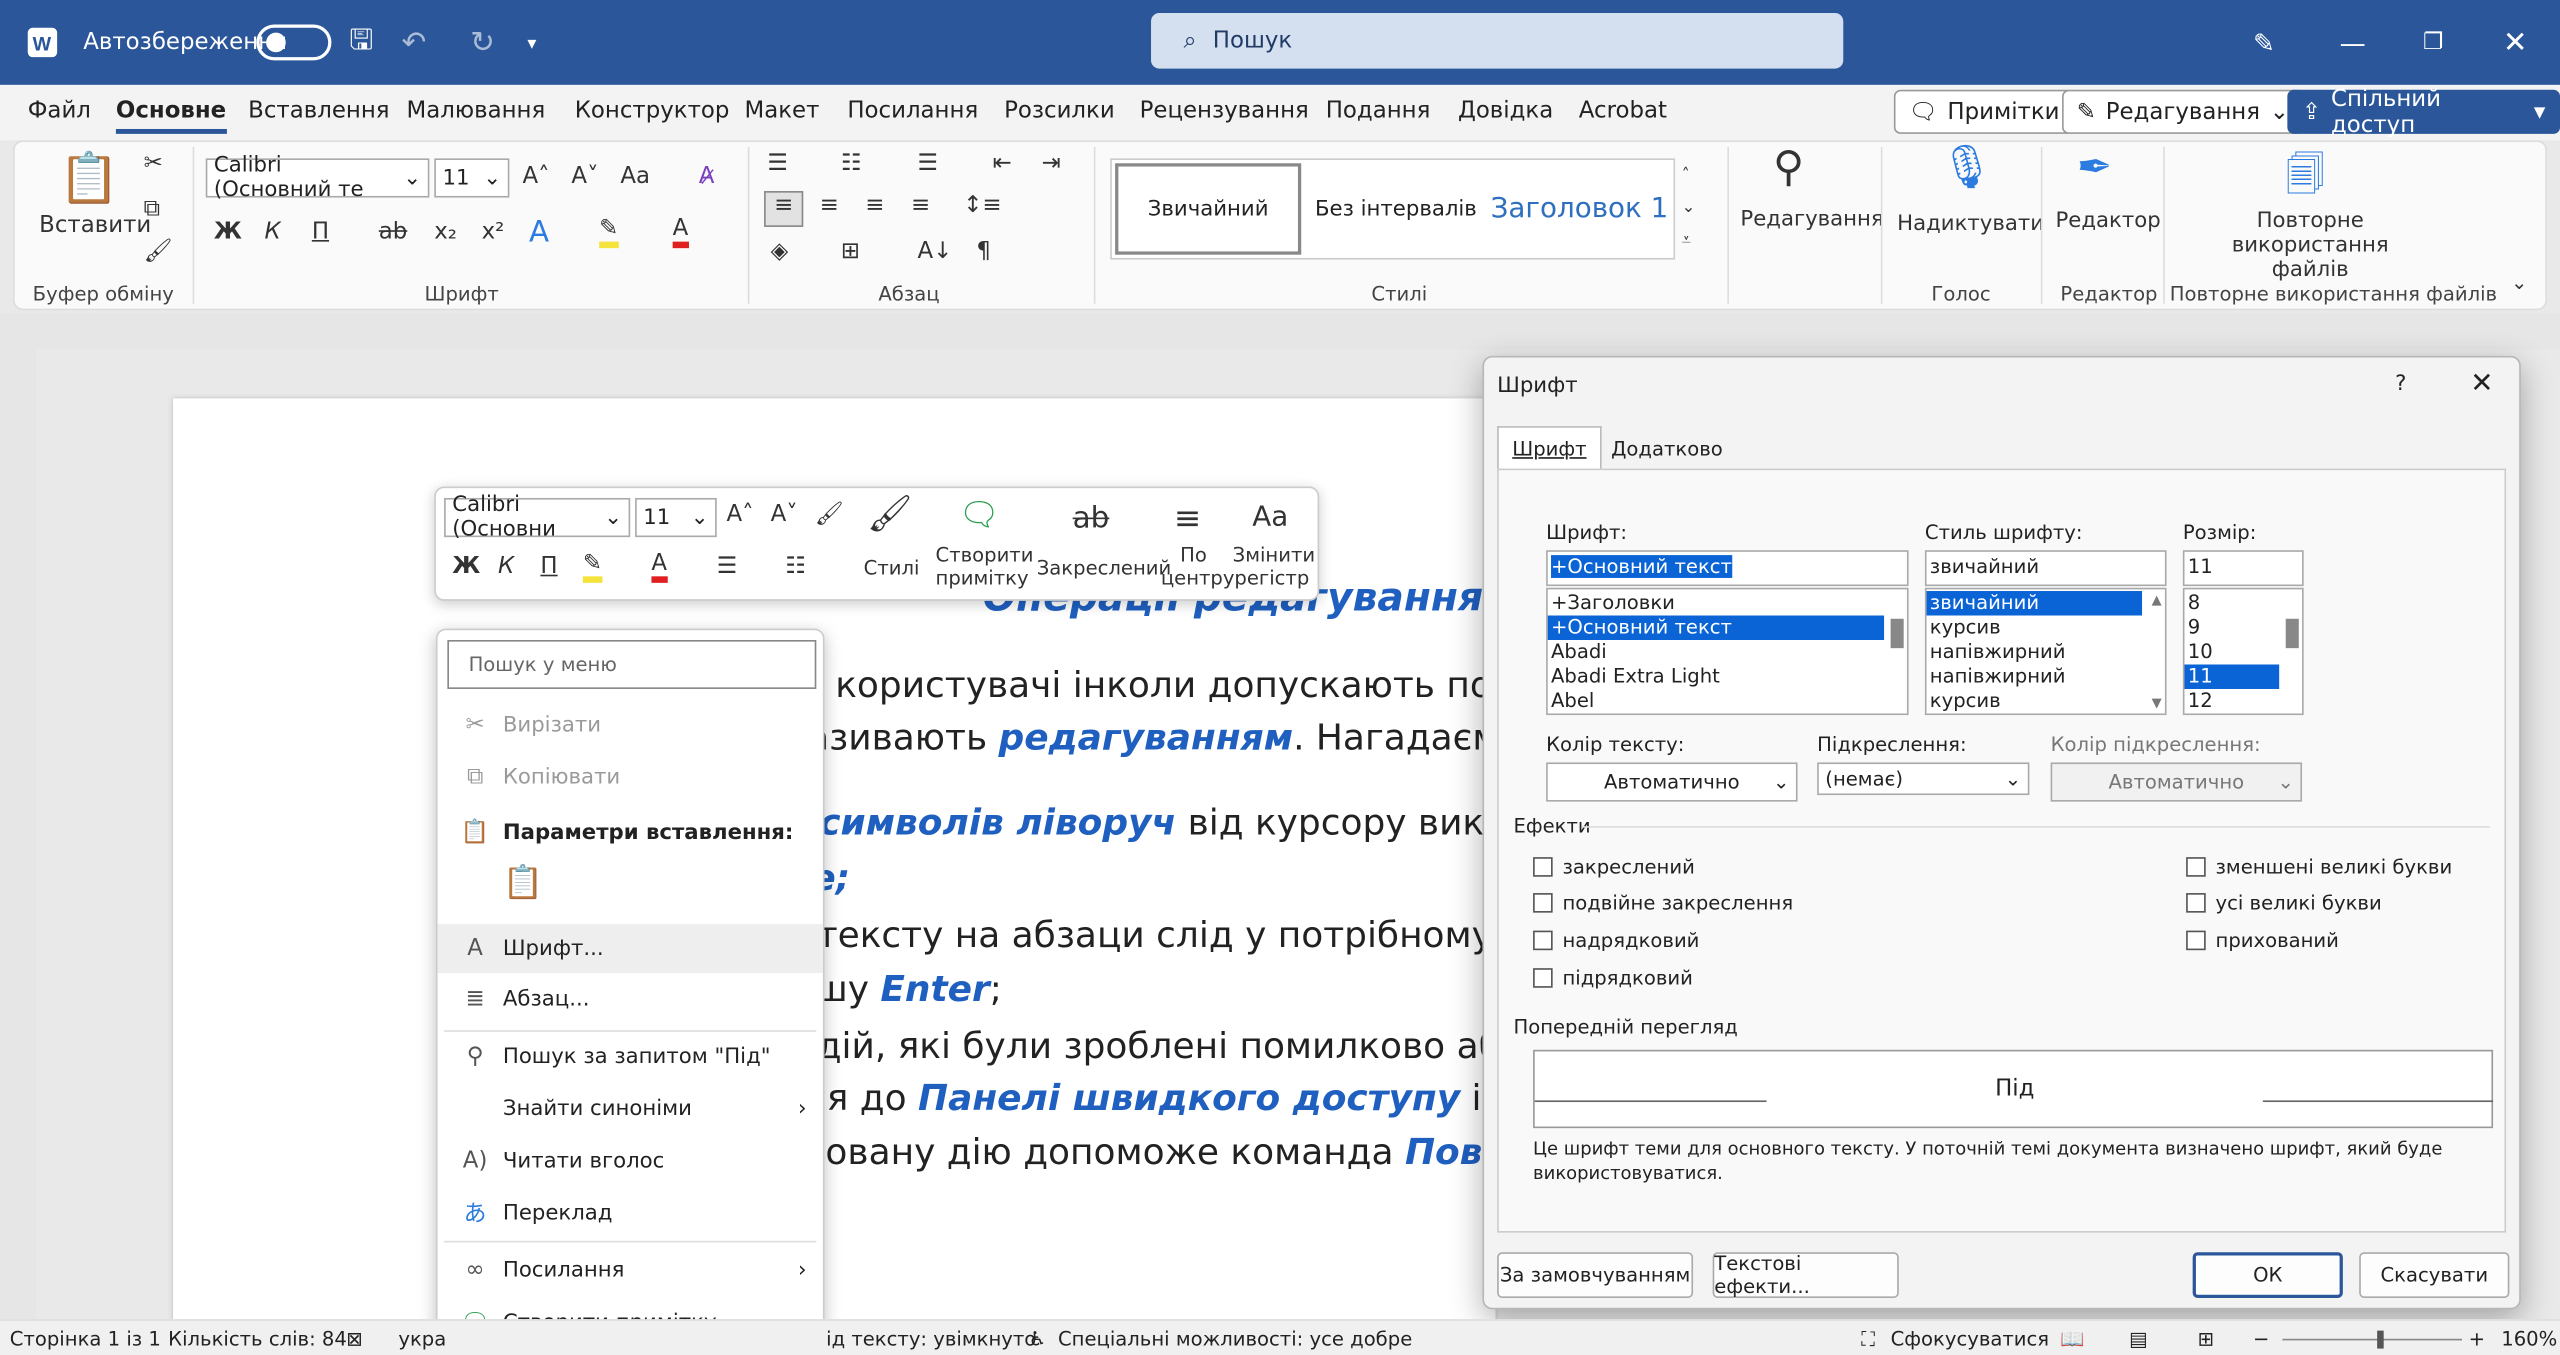 The height and width of the screenshot is (1355, 2560). I want to click on font-size-input: 11, so click(2243, 568).